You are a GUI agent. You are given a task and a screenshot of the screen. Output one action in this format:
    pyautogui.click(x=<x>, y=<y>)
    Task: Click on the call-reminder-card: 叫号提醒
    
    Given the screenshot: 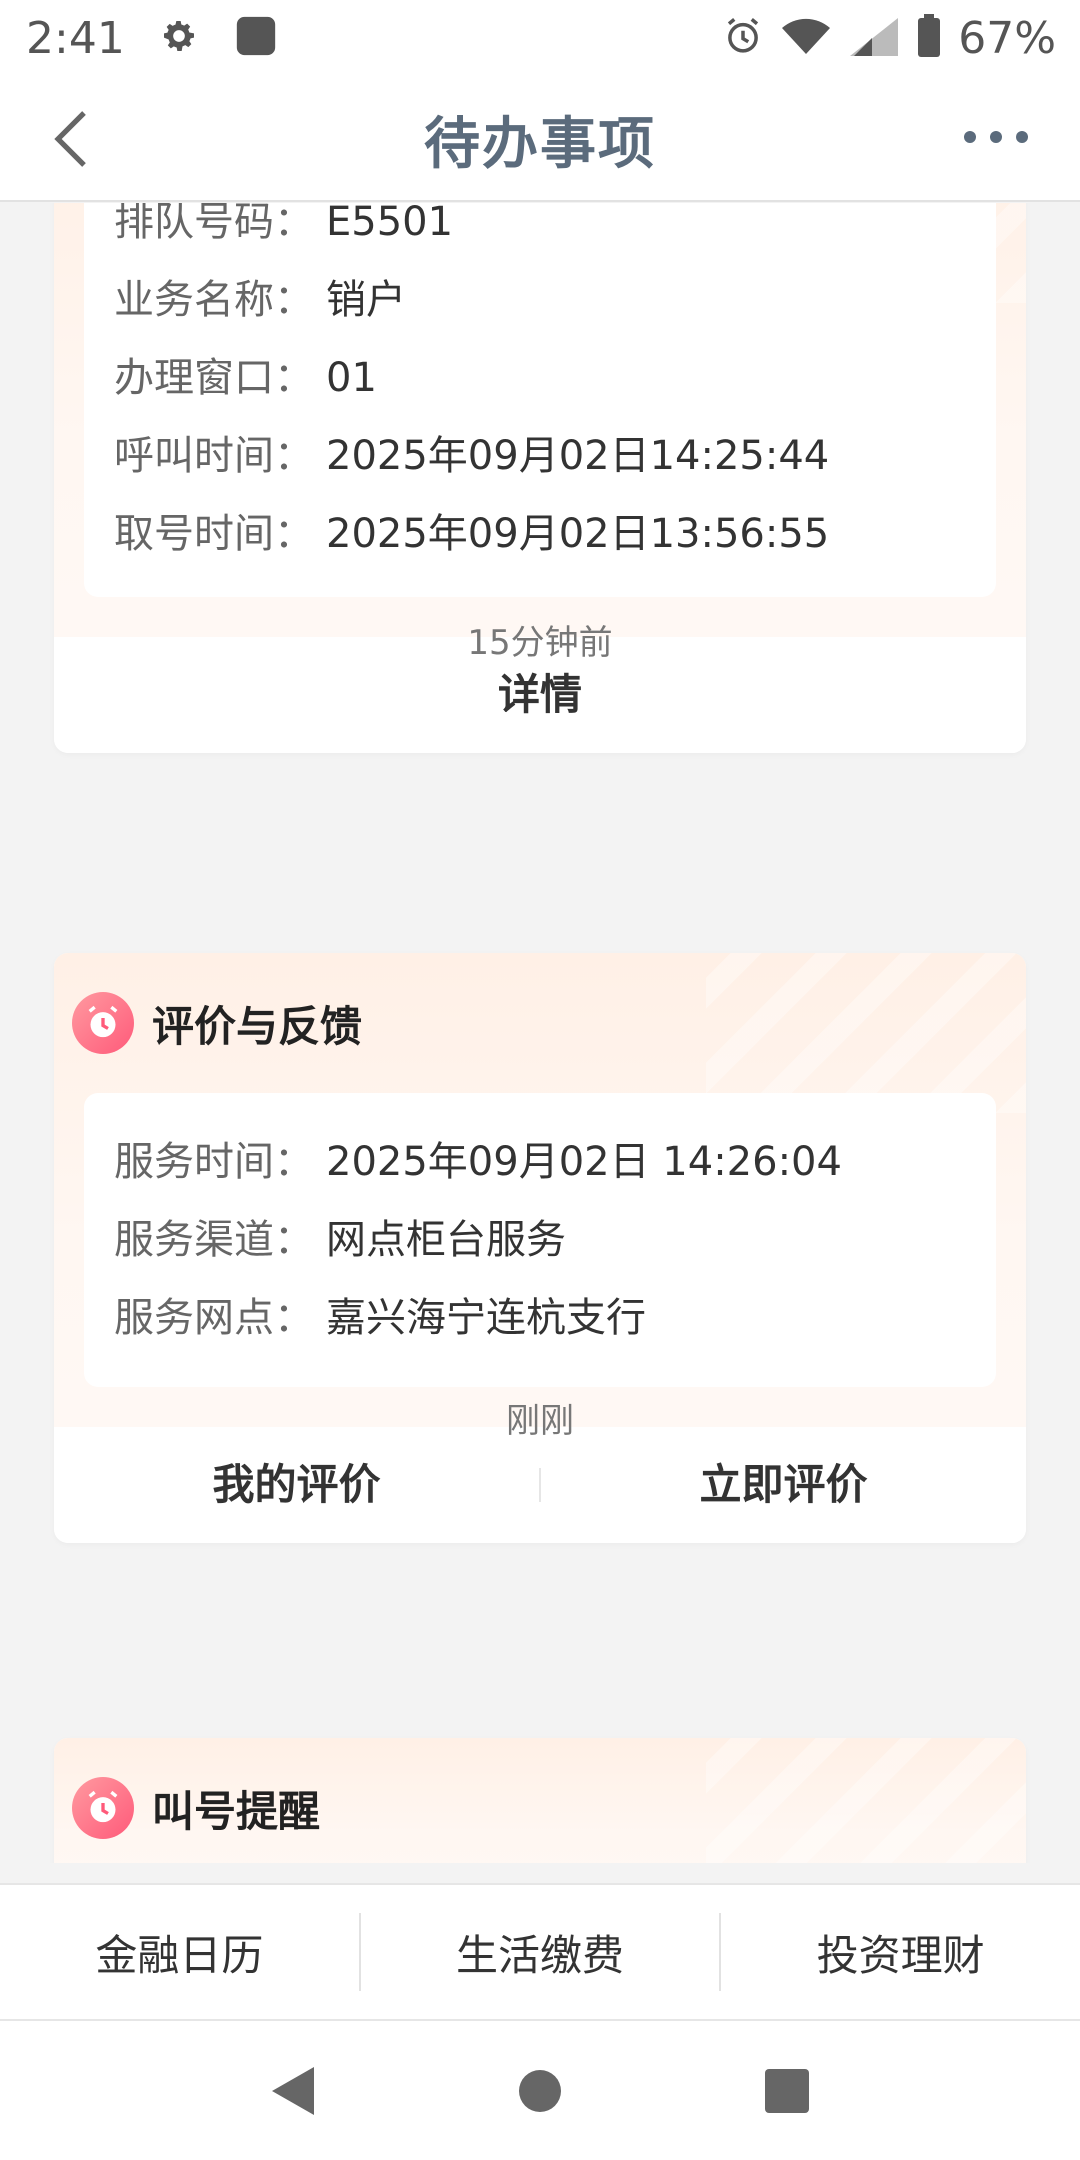 What is the action you would take?
    pyautogui.click(x=540, y=1800)
    